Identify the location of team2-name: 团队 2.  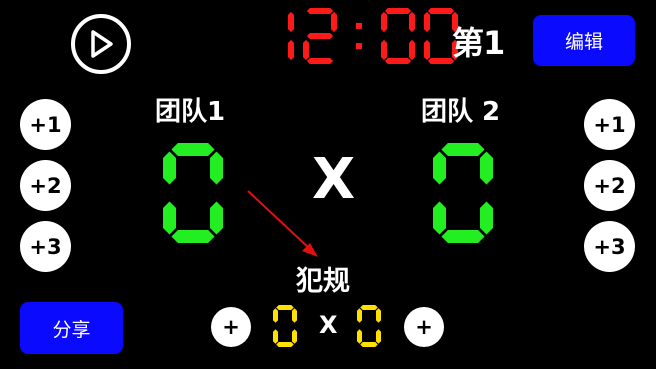
(461, 112).